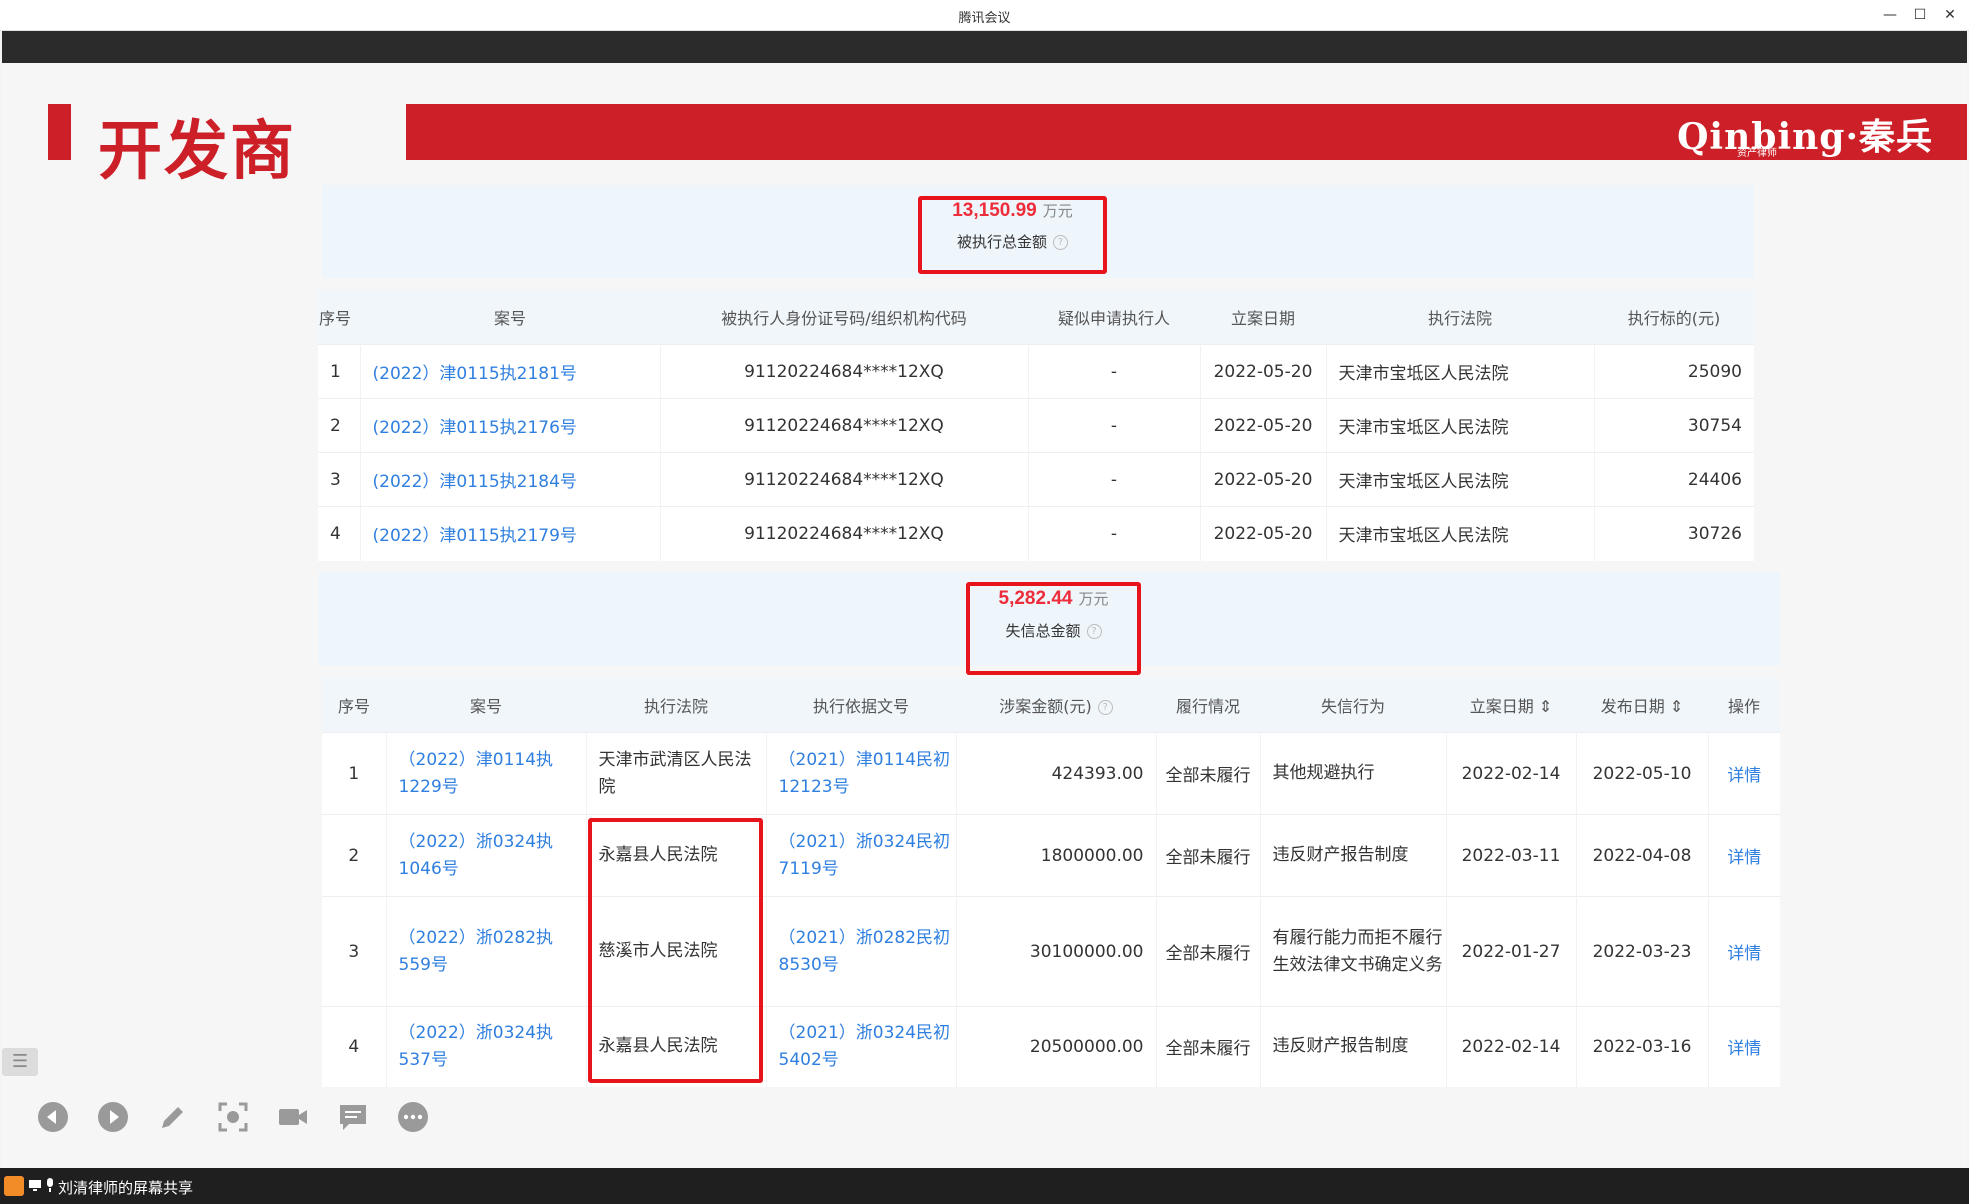 This screenshot has width=1969, height=1204. What do you see at coordinates (1056, 1046) in the screenshot?
I see `case-amount: 20500000.00` at bounding box center [1056, 1046].